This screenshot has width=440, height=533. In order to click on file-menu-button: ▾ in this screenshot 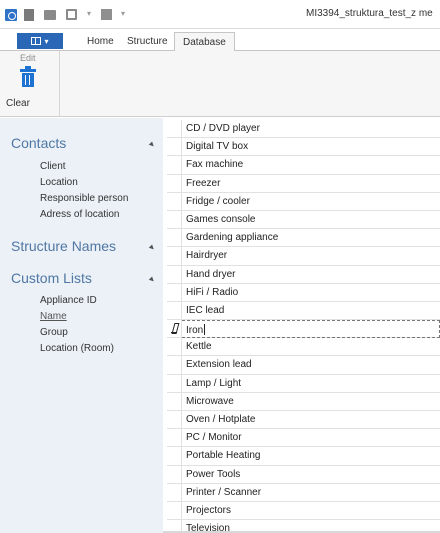, I will do `click(40, 41)`.